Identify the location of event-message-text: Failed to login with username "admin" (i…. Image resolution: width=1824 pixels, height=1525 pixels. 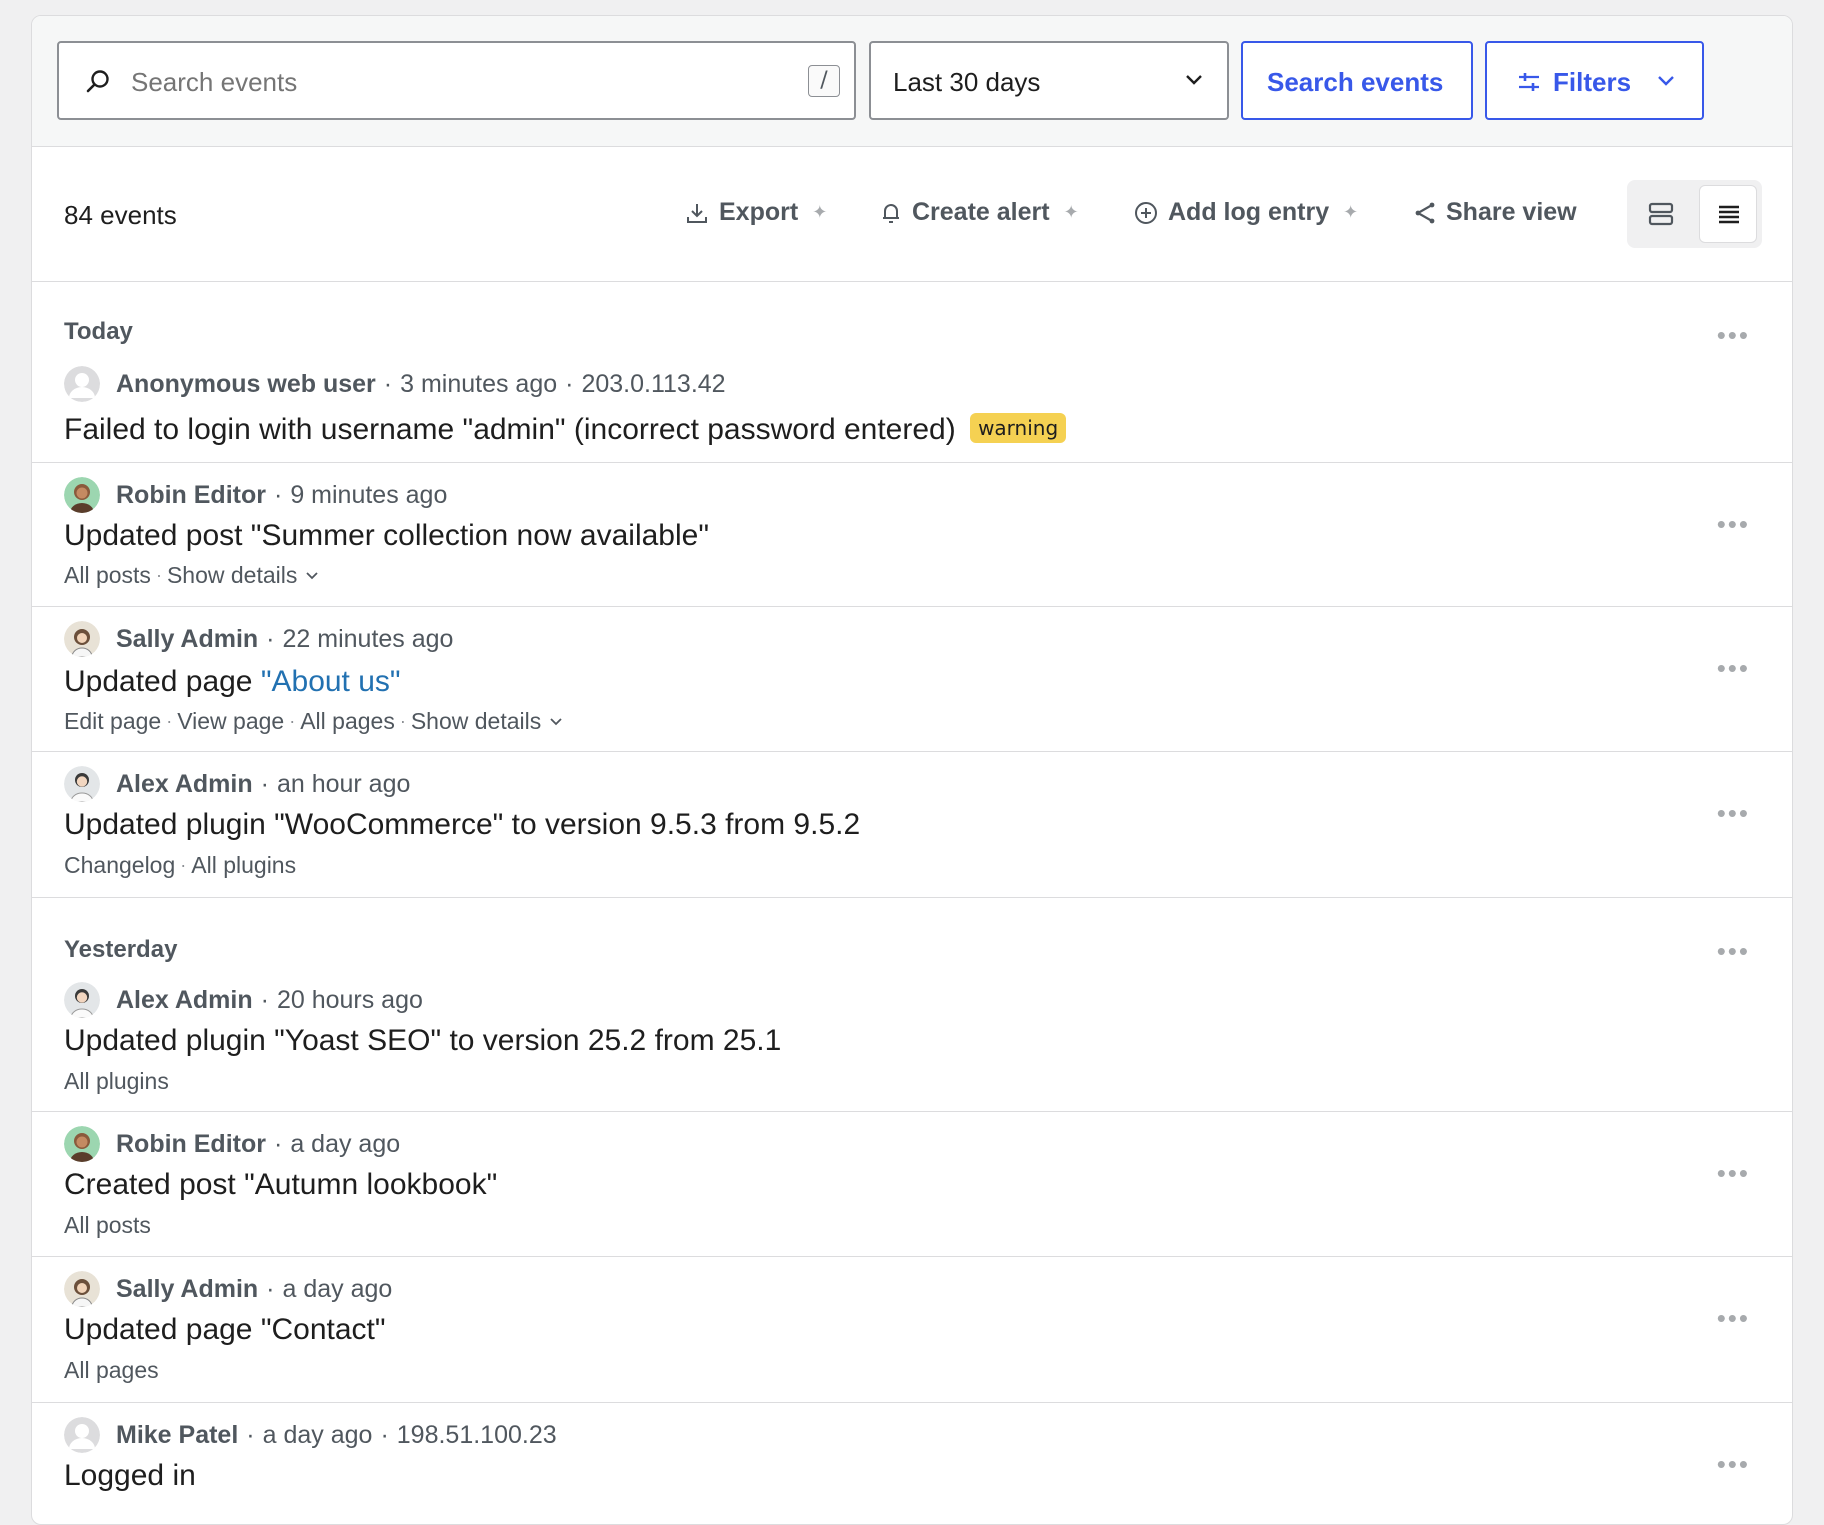
(510, 429).